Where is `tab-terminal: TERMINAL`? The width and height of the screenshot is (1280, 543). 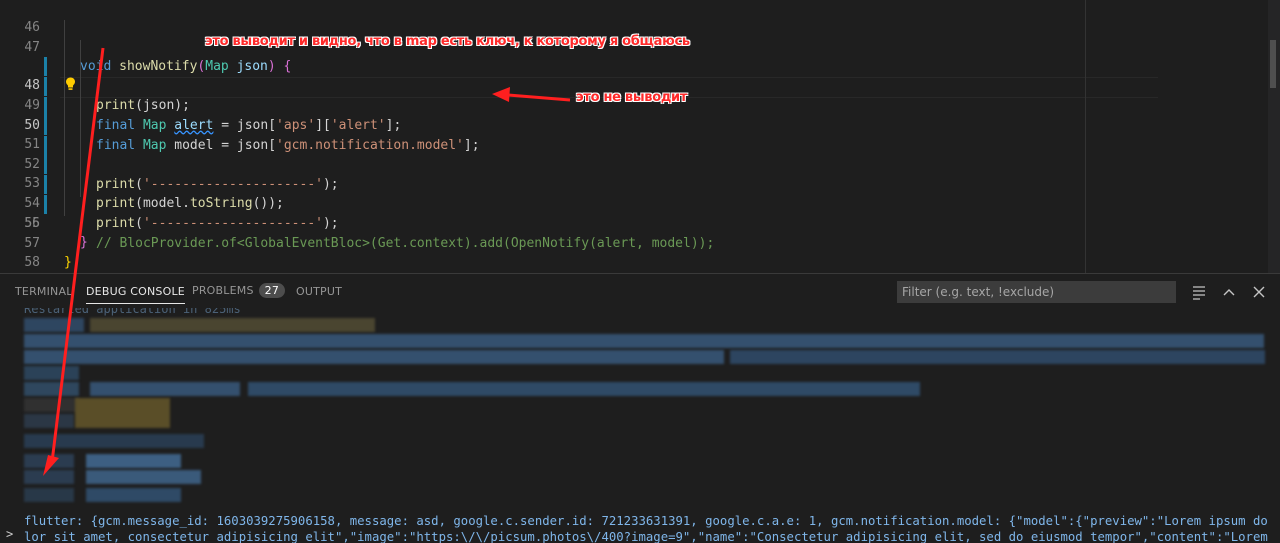 tab-terminal: TERMINAL is located at coordinates (44, 291).